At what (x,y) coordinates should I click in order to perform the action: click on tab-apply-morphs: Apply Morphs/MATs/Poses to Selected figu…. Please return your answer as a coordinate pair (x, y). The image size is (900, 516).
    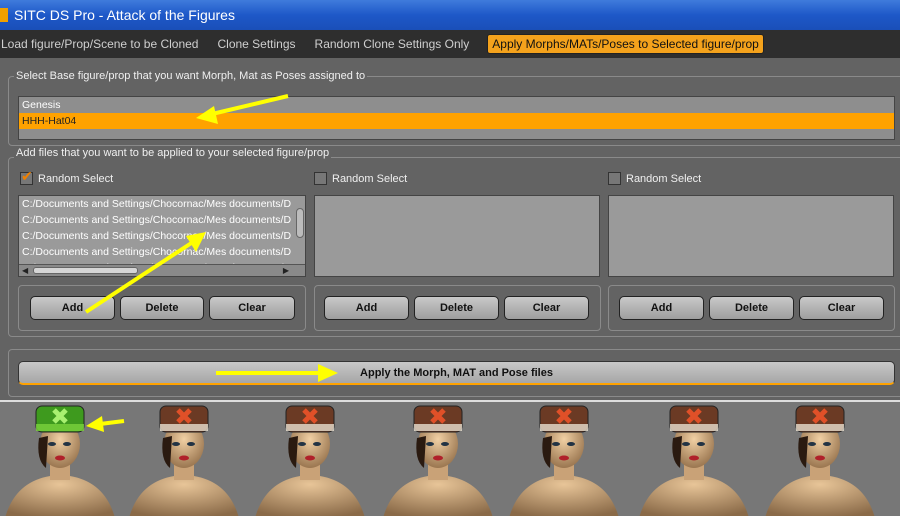
    Looking at the image, I should click on (625, 44).